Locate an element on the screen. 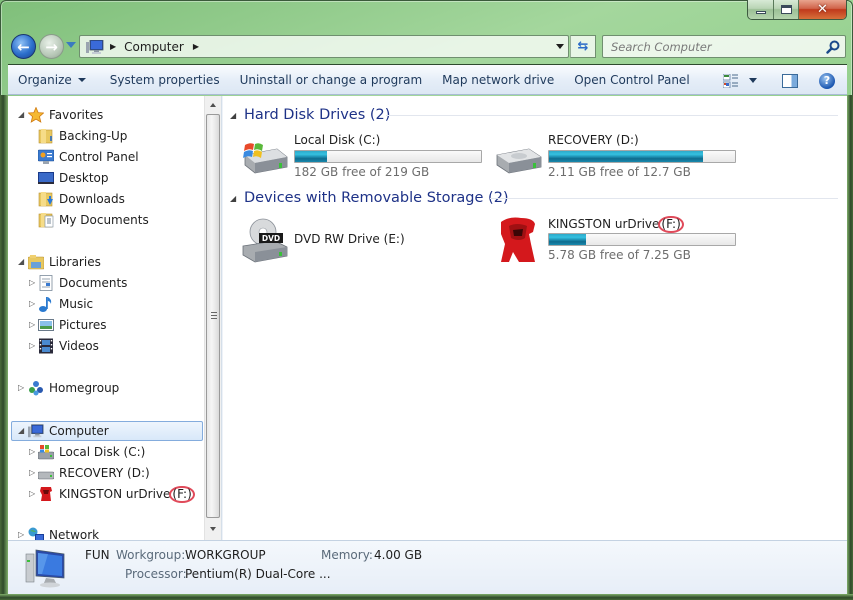  tree-item-pictures: ▷ Pictures is located at coordinates (103, 325).